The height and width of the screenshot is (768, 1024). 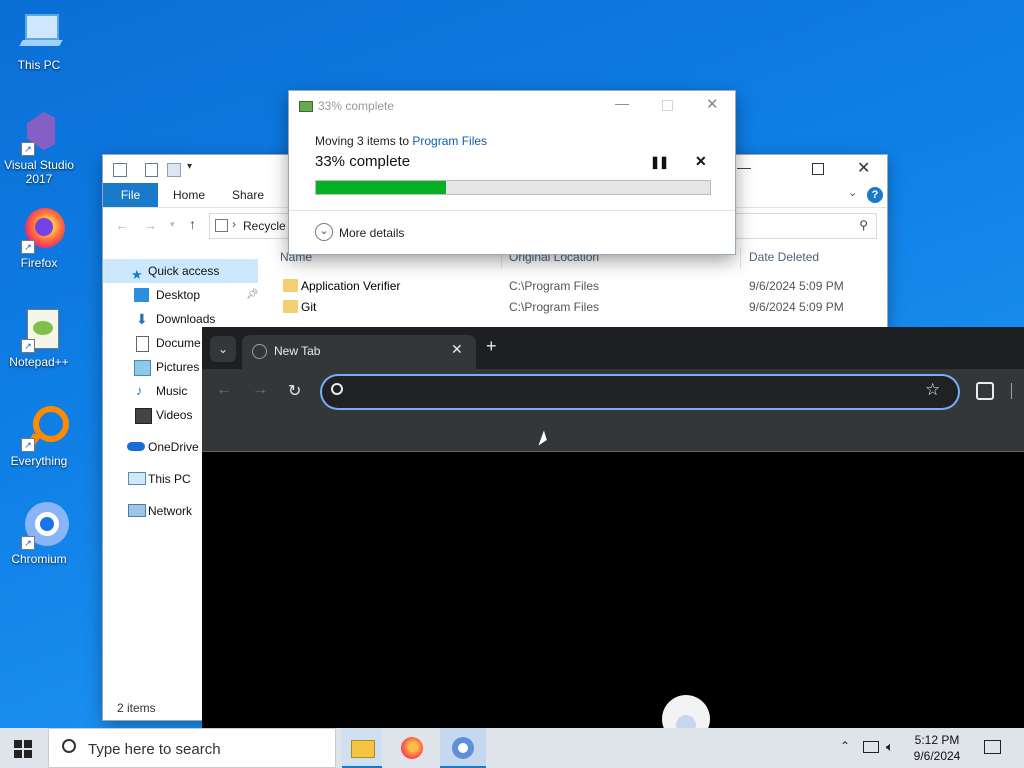 What do you see at coordinates (39, 534) in the screenshot?
I see `desktop-icon-chromium: ↗ Chromium` at bounding box center [39, 534].